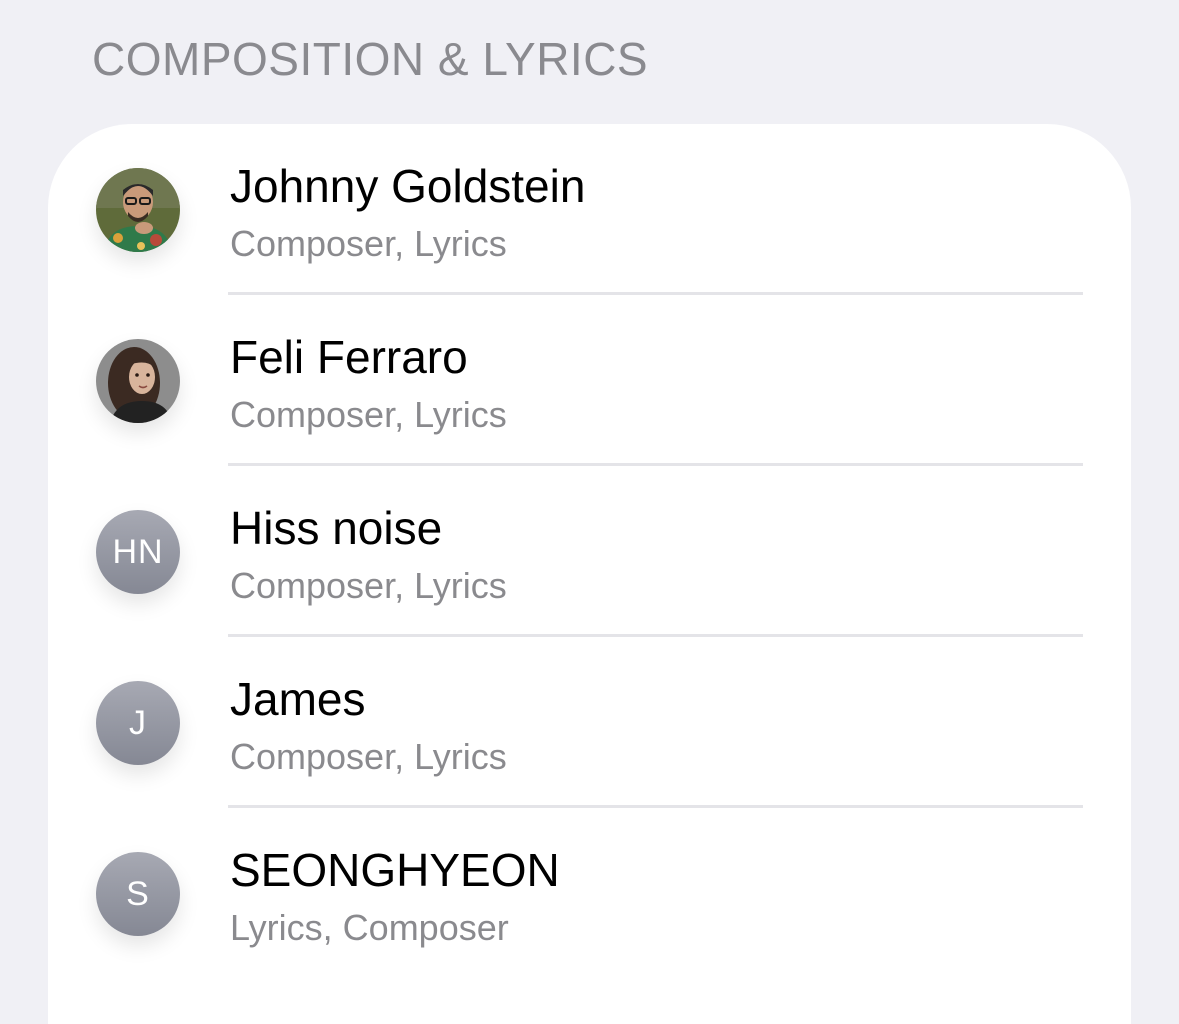  What do you see at coordinates (408, 186) in the screenshot?
I see `credit-name: Johnny Goldstein` at bounding box center [408, 186].